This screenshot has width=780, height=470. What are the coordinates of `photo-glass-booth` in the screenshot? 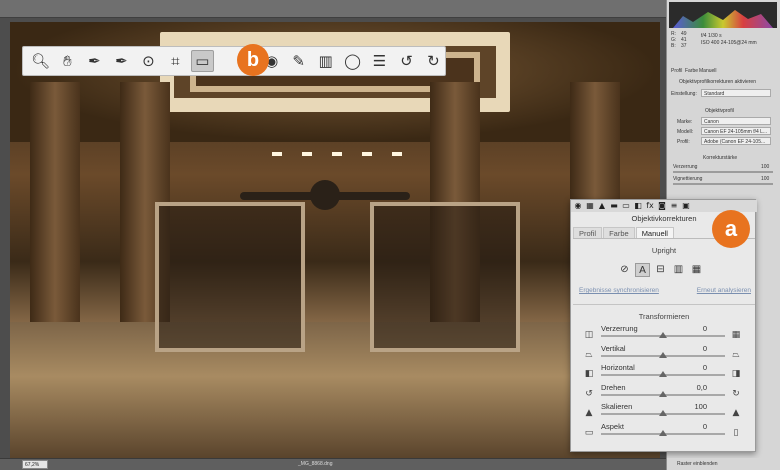 It's located at (445, 277).